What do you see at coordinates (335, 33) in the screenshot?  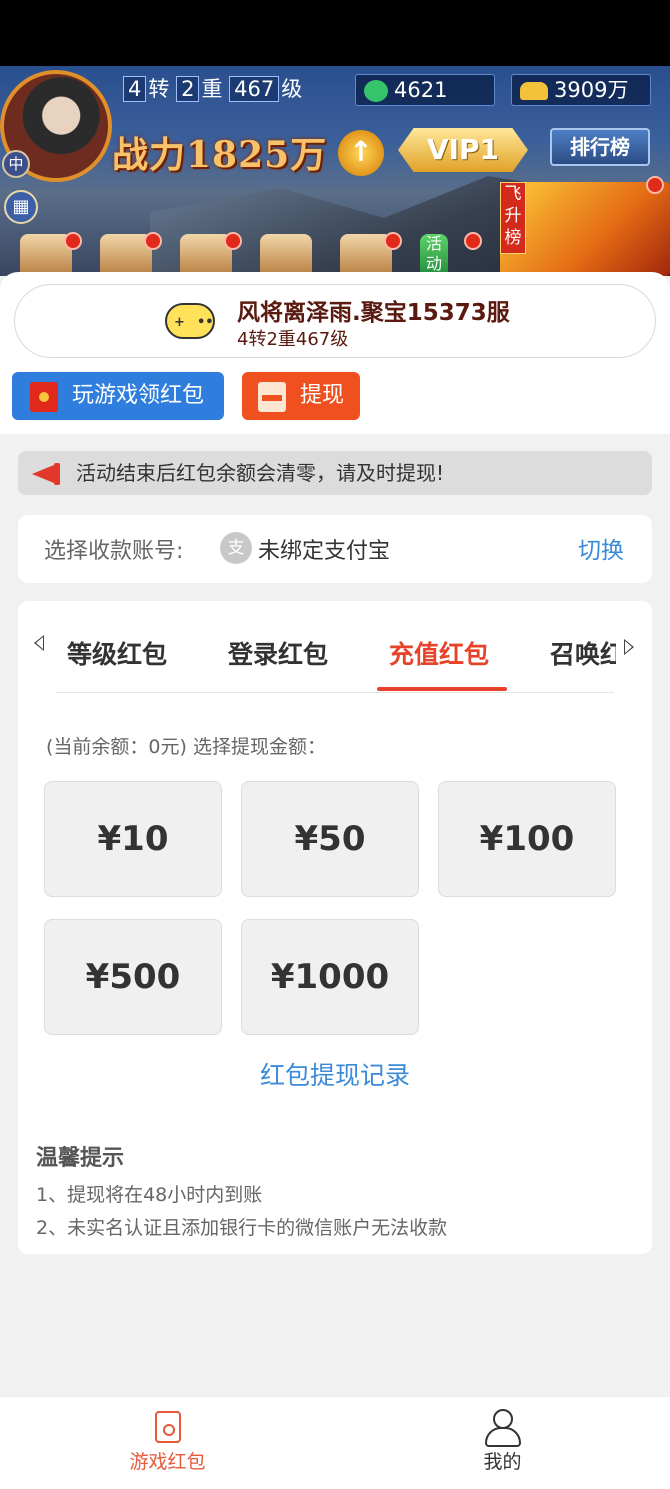 I see `status-bar` at bounding box center [335, 33].